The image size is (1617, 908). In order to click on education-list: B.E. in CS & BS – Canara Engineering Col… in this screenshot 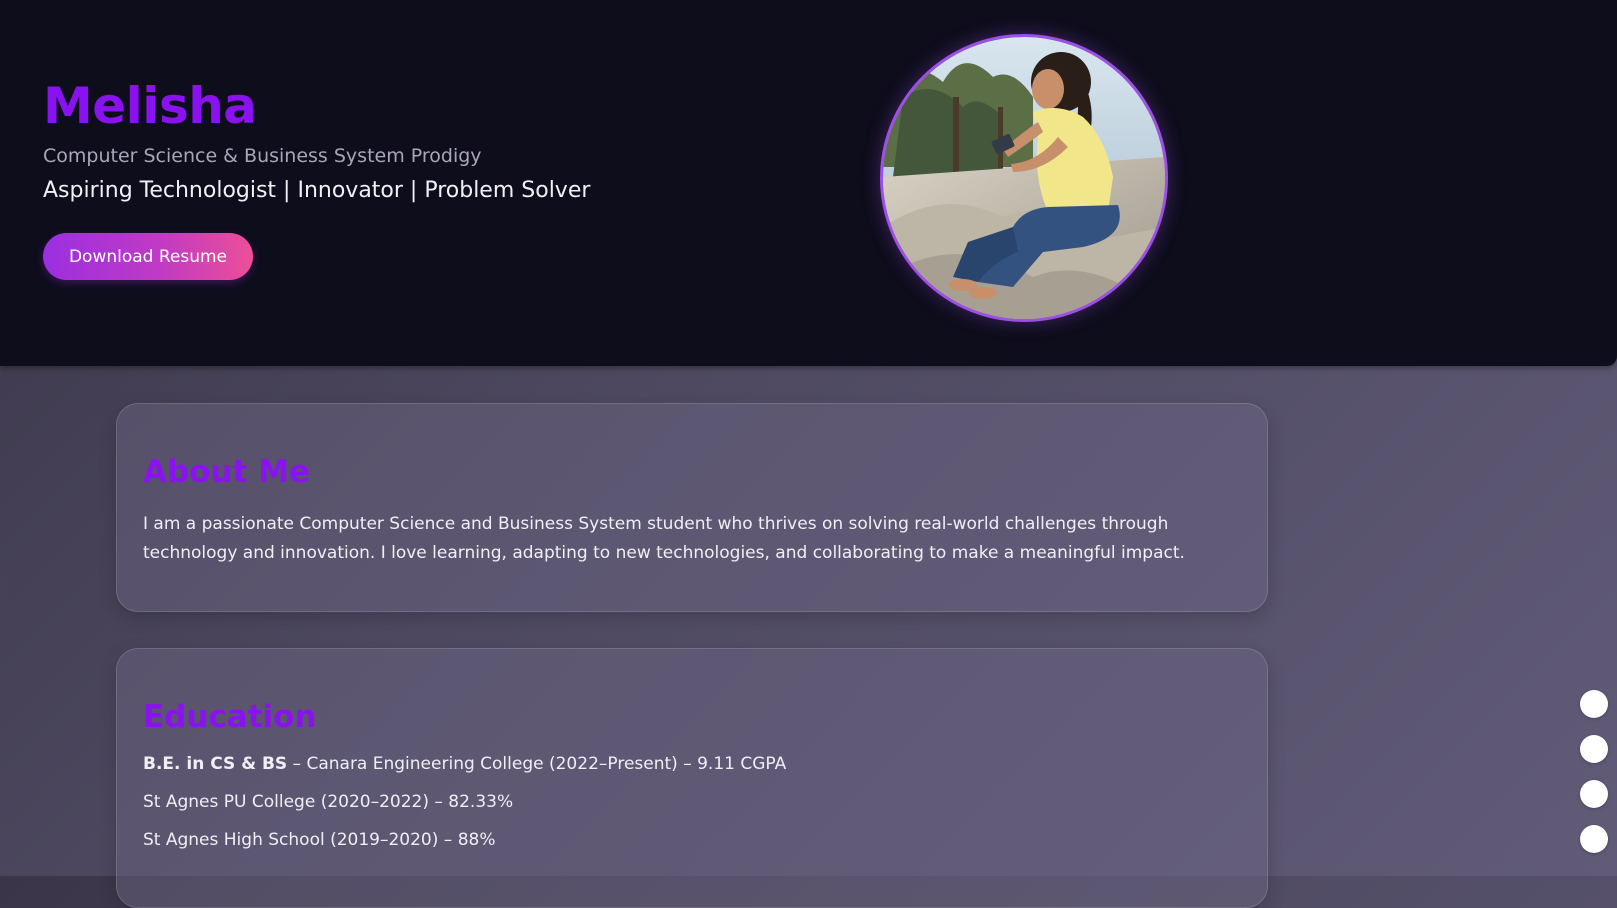, I will do `click(464, 810)`.